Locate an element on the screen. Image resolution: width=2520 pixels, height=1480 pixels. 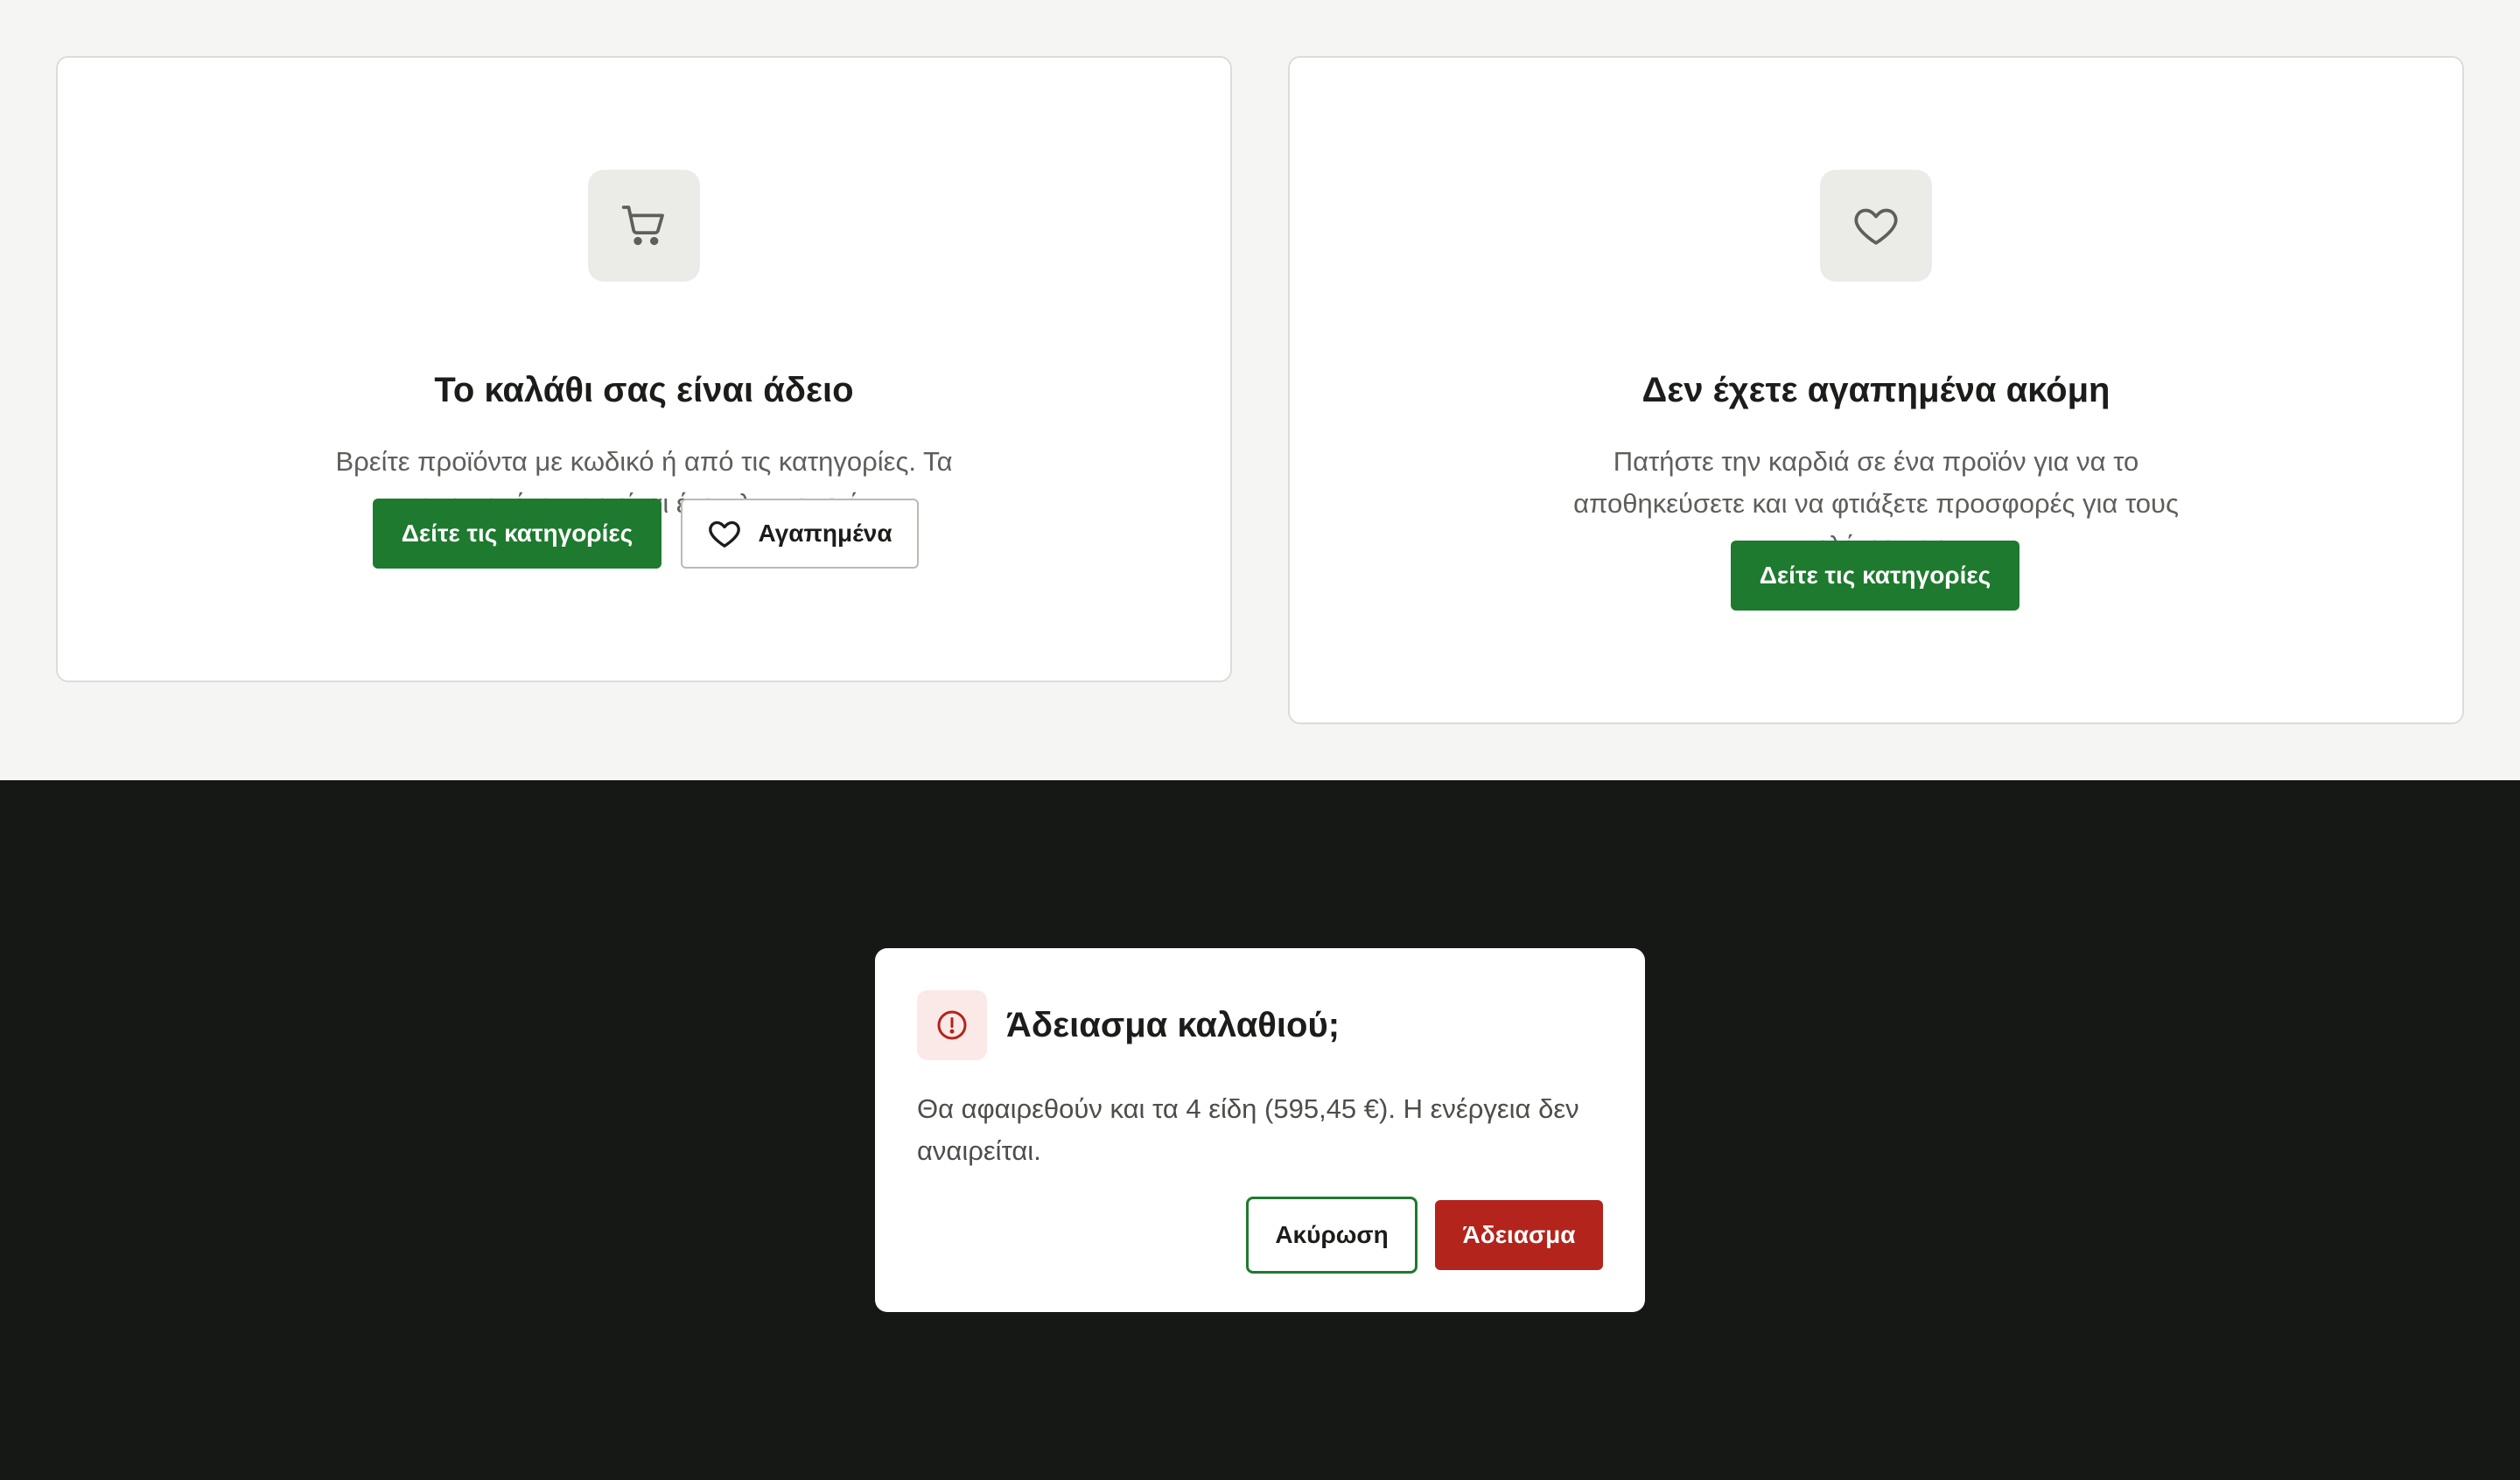
cart-icon is located at coordinates (642, 226).